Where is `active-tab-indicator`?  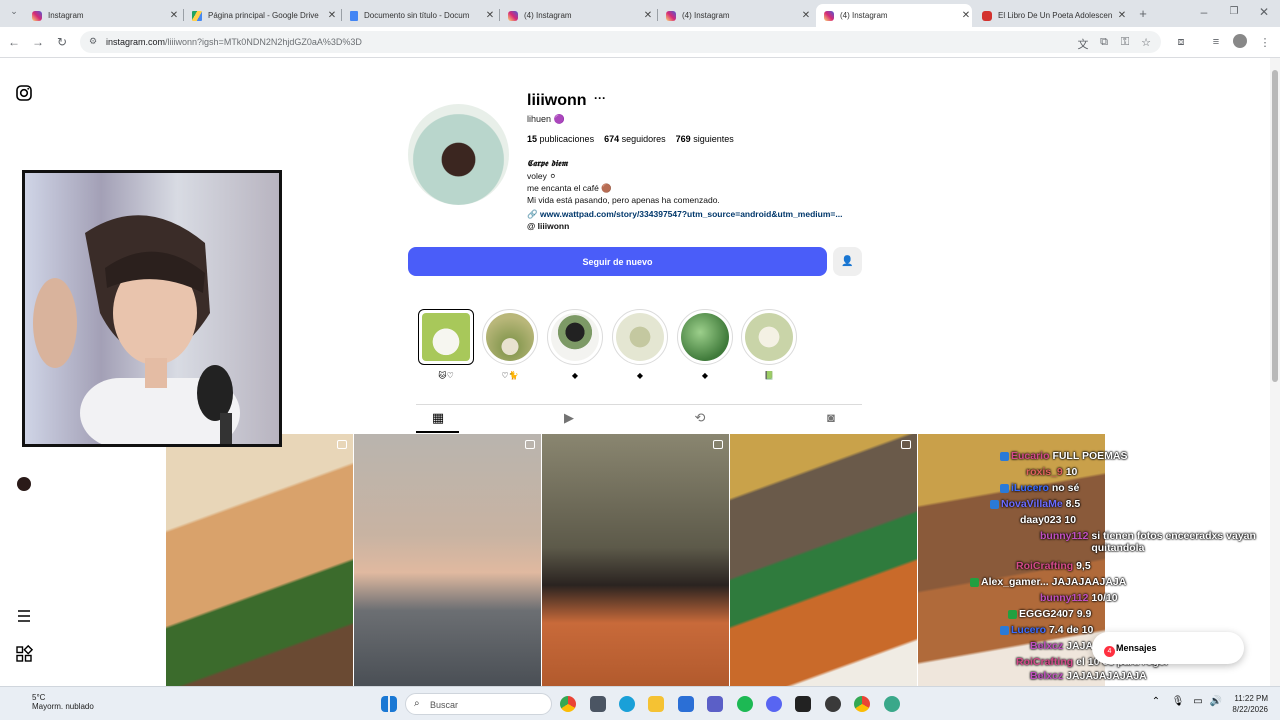
active-tab-indicator is located at coordinates (437, 432).